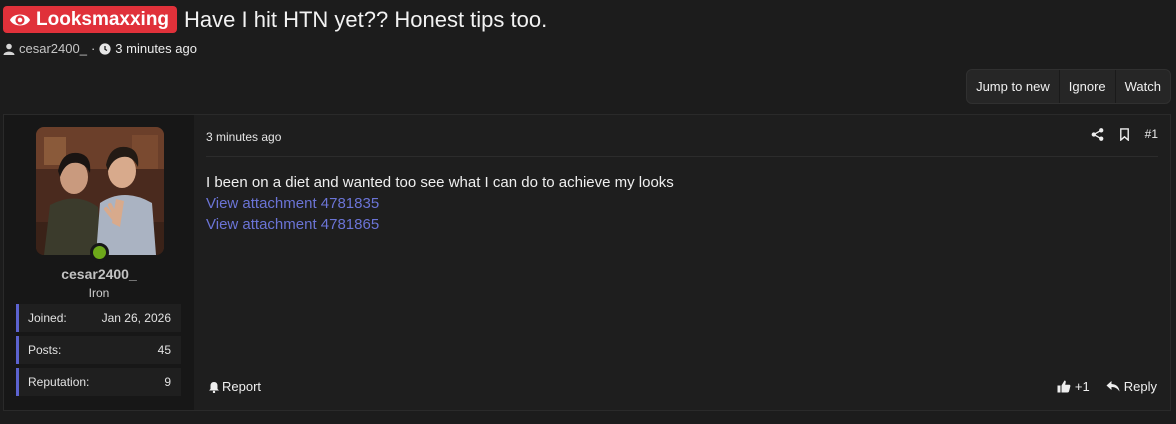 The width and height of the screenshot is (1176, 424). Describe the element at coordinates (440, 224) in the screenshot. I see `attachment-link: View attachment 4781865` at that location.